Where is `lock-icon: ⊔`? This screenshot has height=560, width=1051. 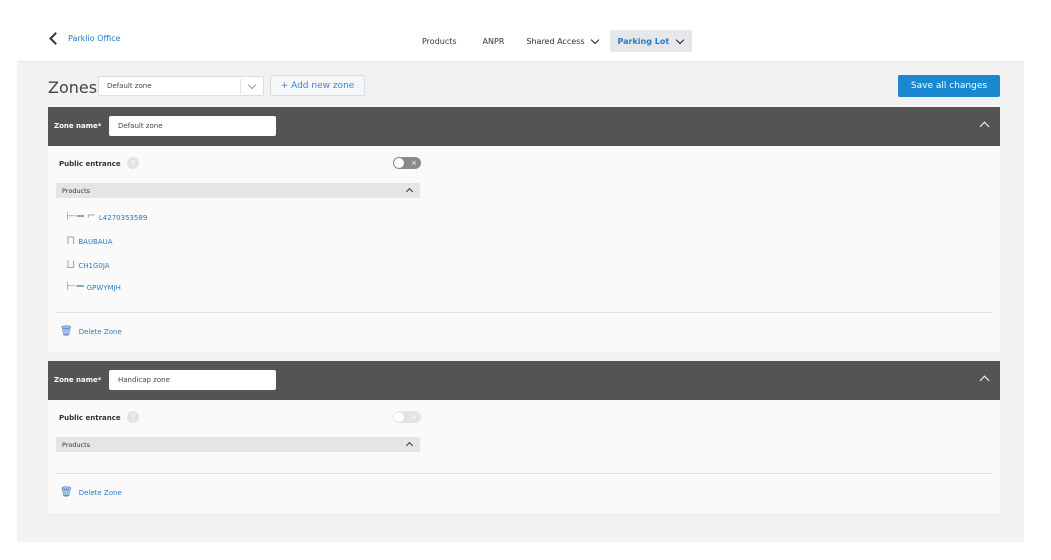
lock-icon: ⊔ is located at coordinates (71, 264).